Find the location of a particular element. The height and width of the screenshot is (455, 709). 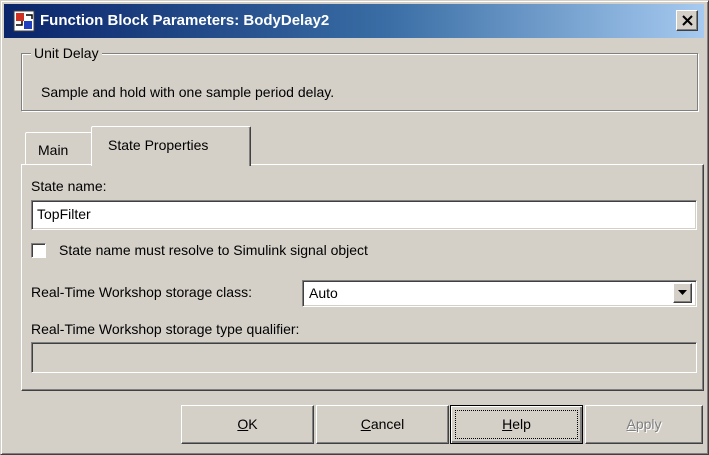

storage-class-label: Real-Time Workshop storage class: is located at coordinates (141, 292).